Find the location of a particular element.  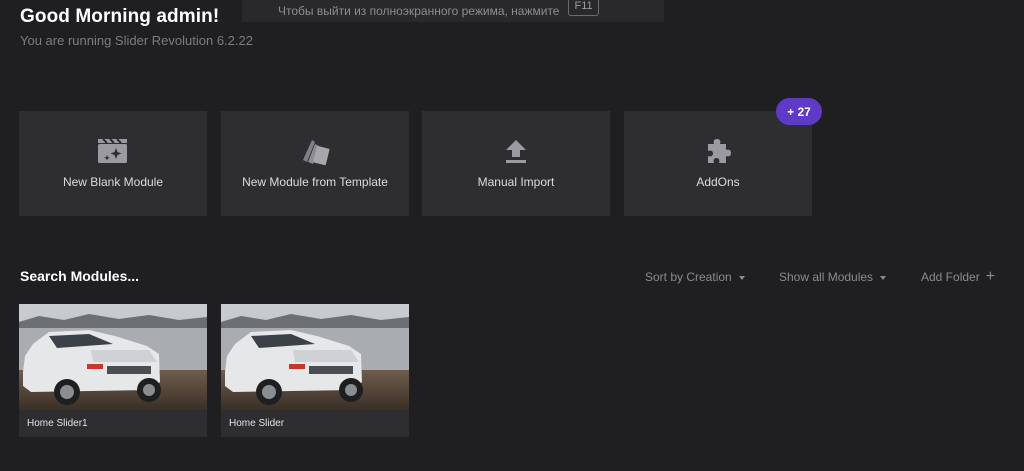

addons-button: AddOns is located at coordinates (718, 163).